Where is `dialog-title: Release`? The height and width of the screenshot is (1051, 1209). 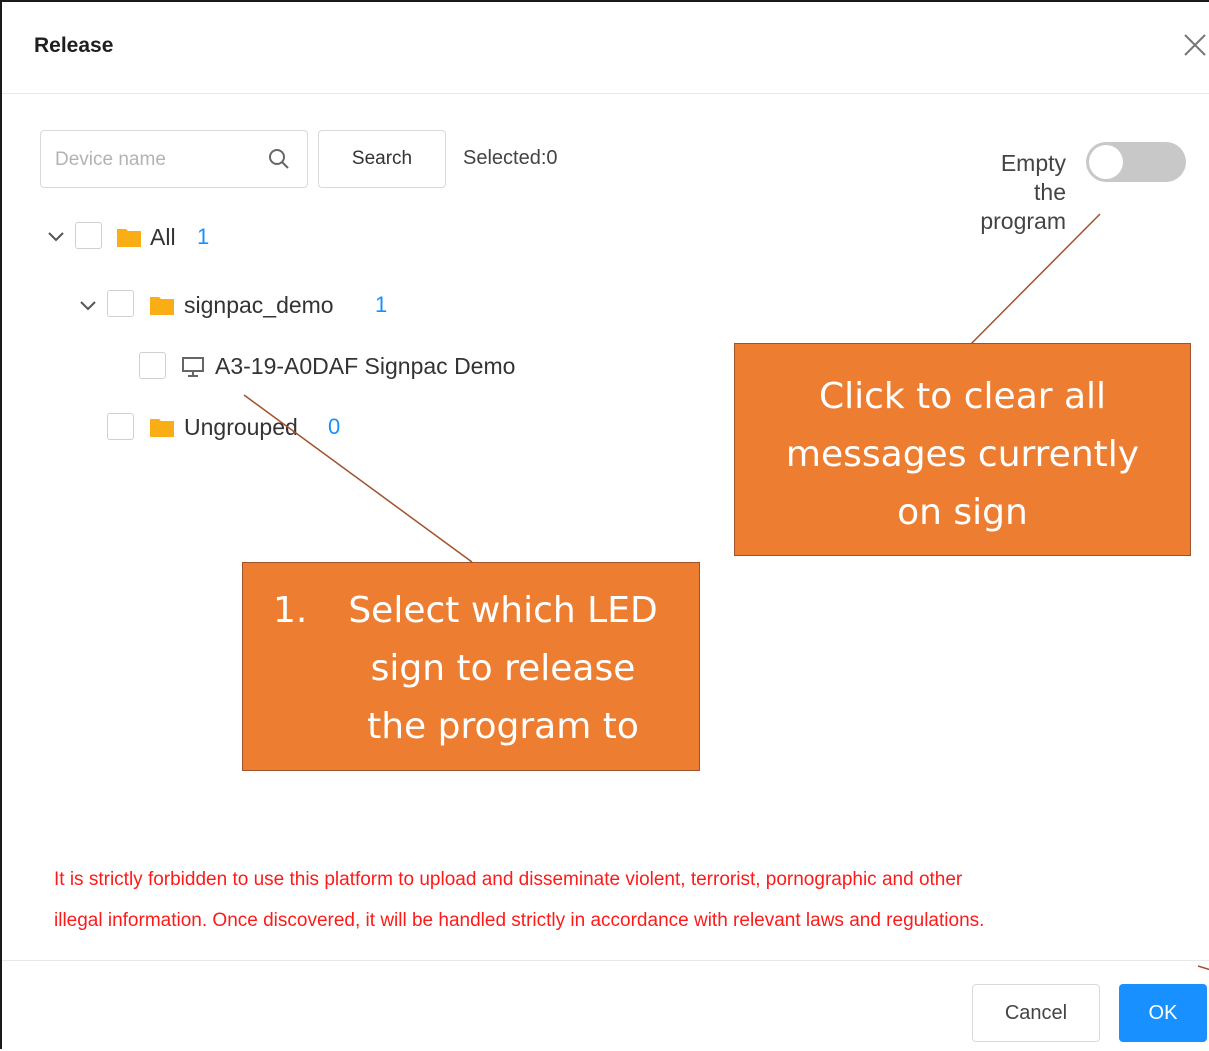 dialog-title: Release is located at coordinates (74, 45).